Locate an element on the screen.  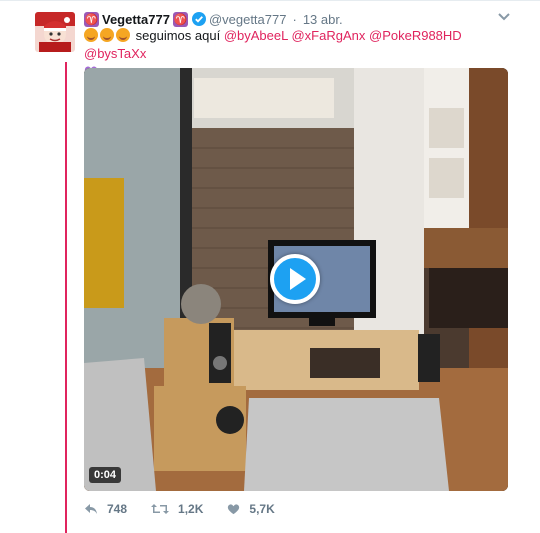
display-name: Vegetta777 is located at coordinates (136, 19).